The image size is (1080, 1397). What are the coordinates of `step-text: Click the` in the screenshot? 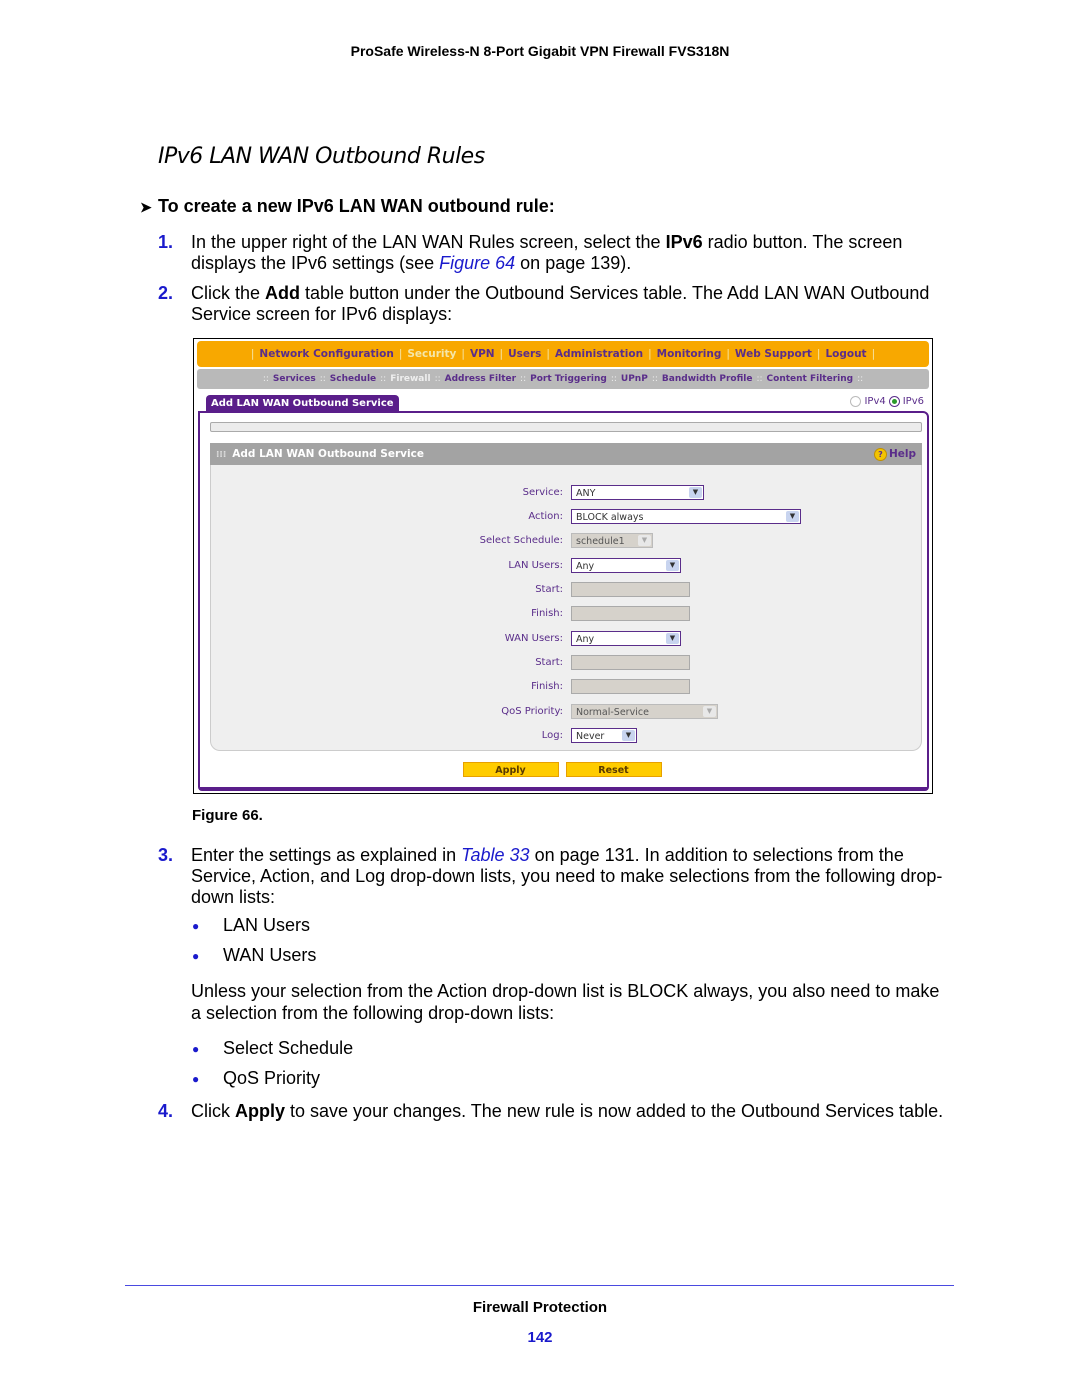 It's located at (228, 293).